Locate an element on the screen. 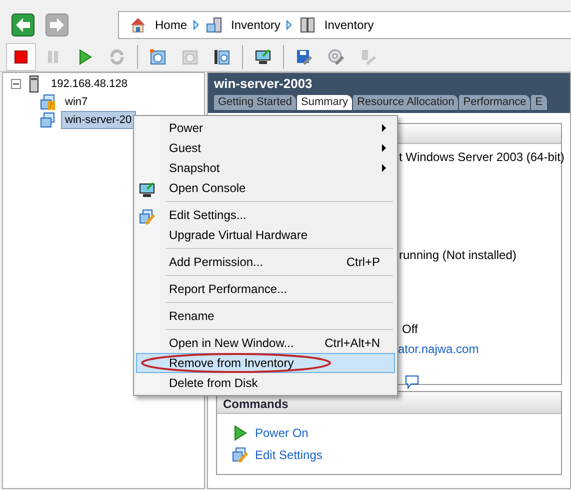 The image size is (571, 490). refresh-icon is located at coordinates (117, 57).